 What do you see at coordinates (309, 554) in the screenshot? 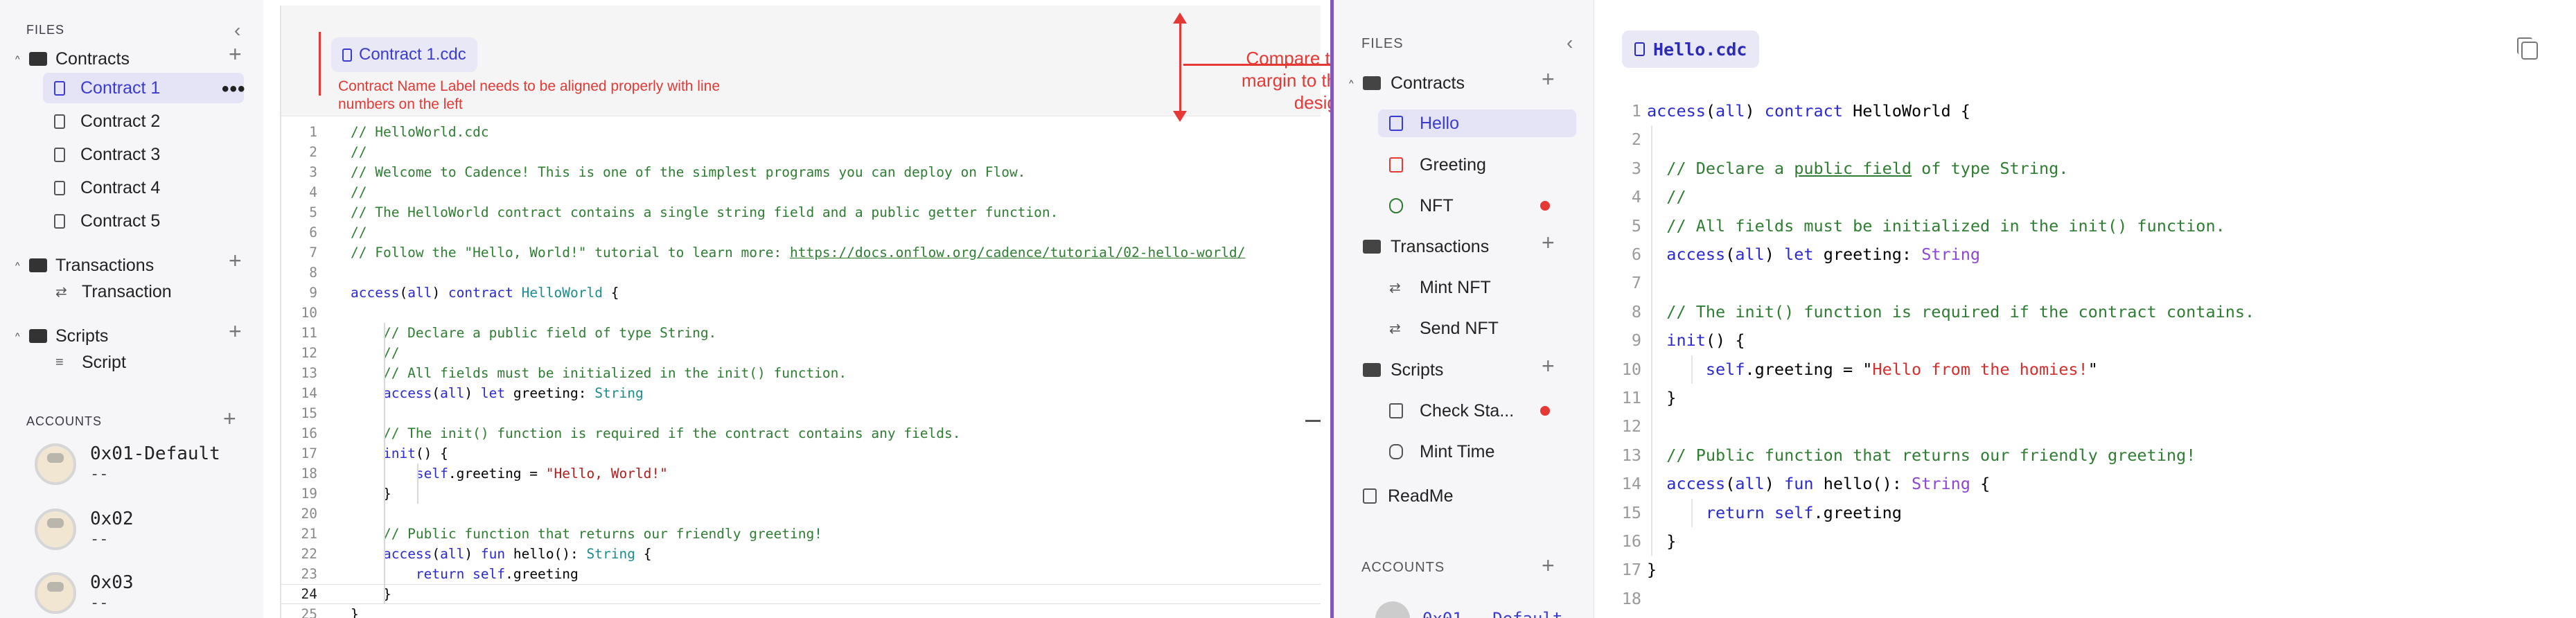
I see `line-number: 22` at bounding box center [309, 554].